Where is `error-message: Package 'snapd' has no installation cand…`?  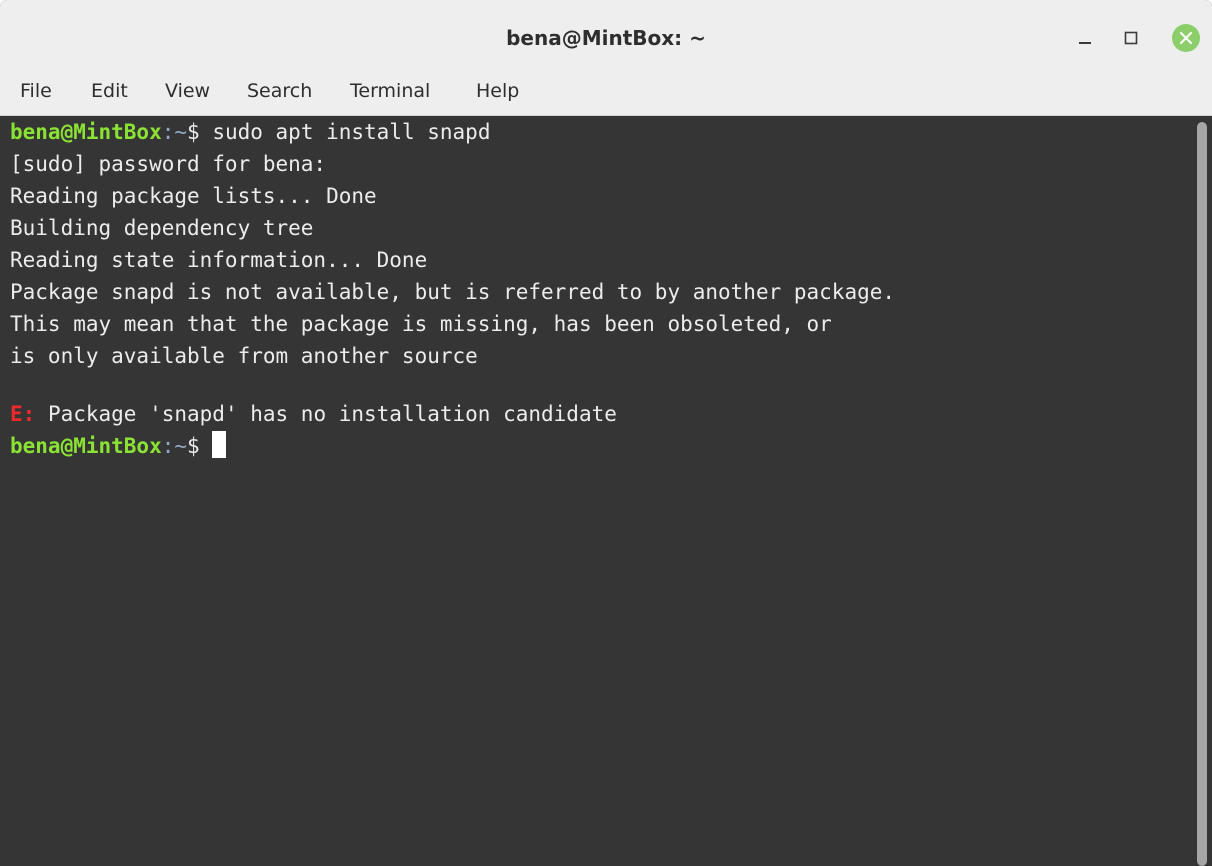 error-message: Package 'snapd' has no installation cand… is located at coordinates (326, 414).